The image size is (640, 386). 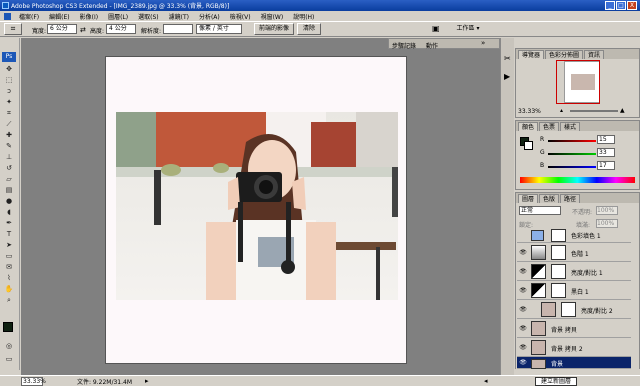 I want to click on lasso-tool-icon: ↄ, so click(x=9, y=91).